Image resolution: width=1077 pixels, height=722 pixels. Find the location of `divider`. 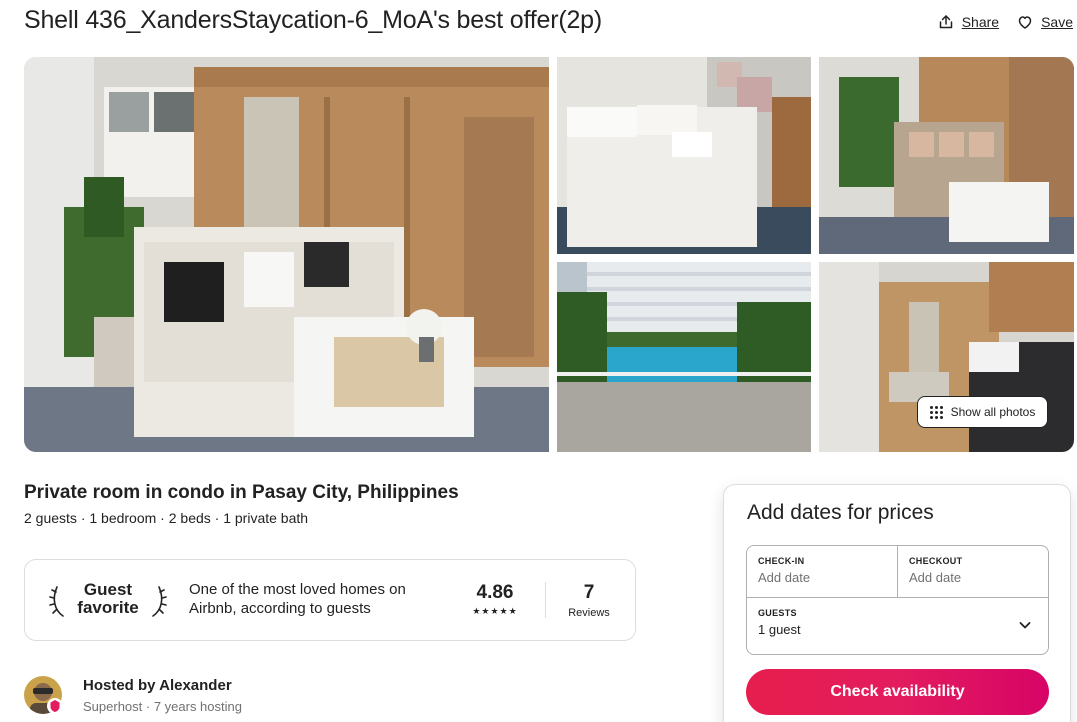

divider is located at coordinates (545, 600).